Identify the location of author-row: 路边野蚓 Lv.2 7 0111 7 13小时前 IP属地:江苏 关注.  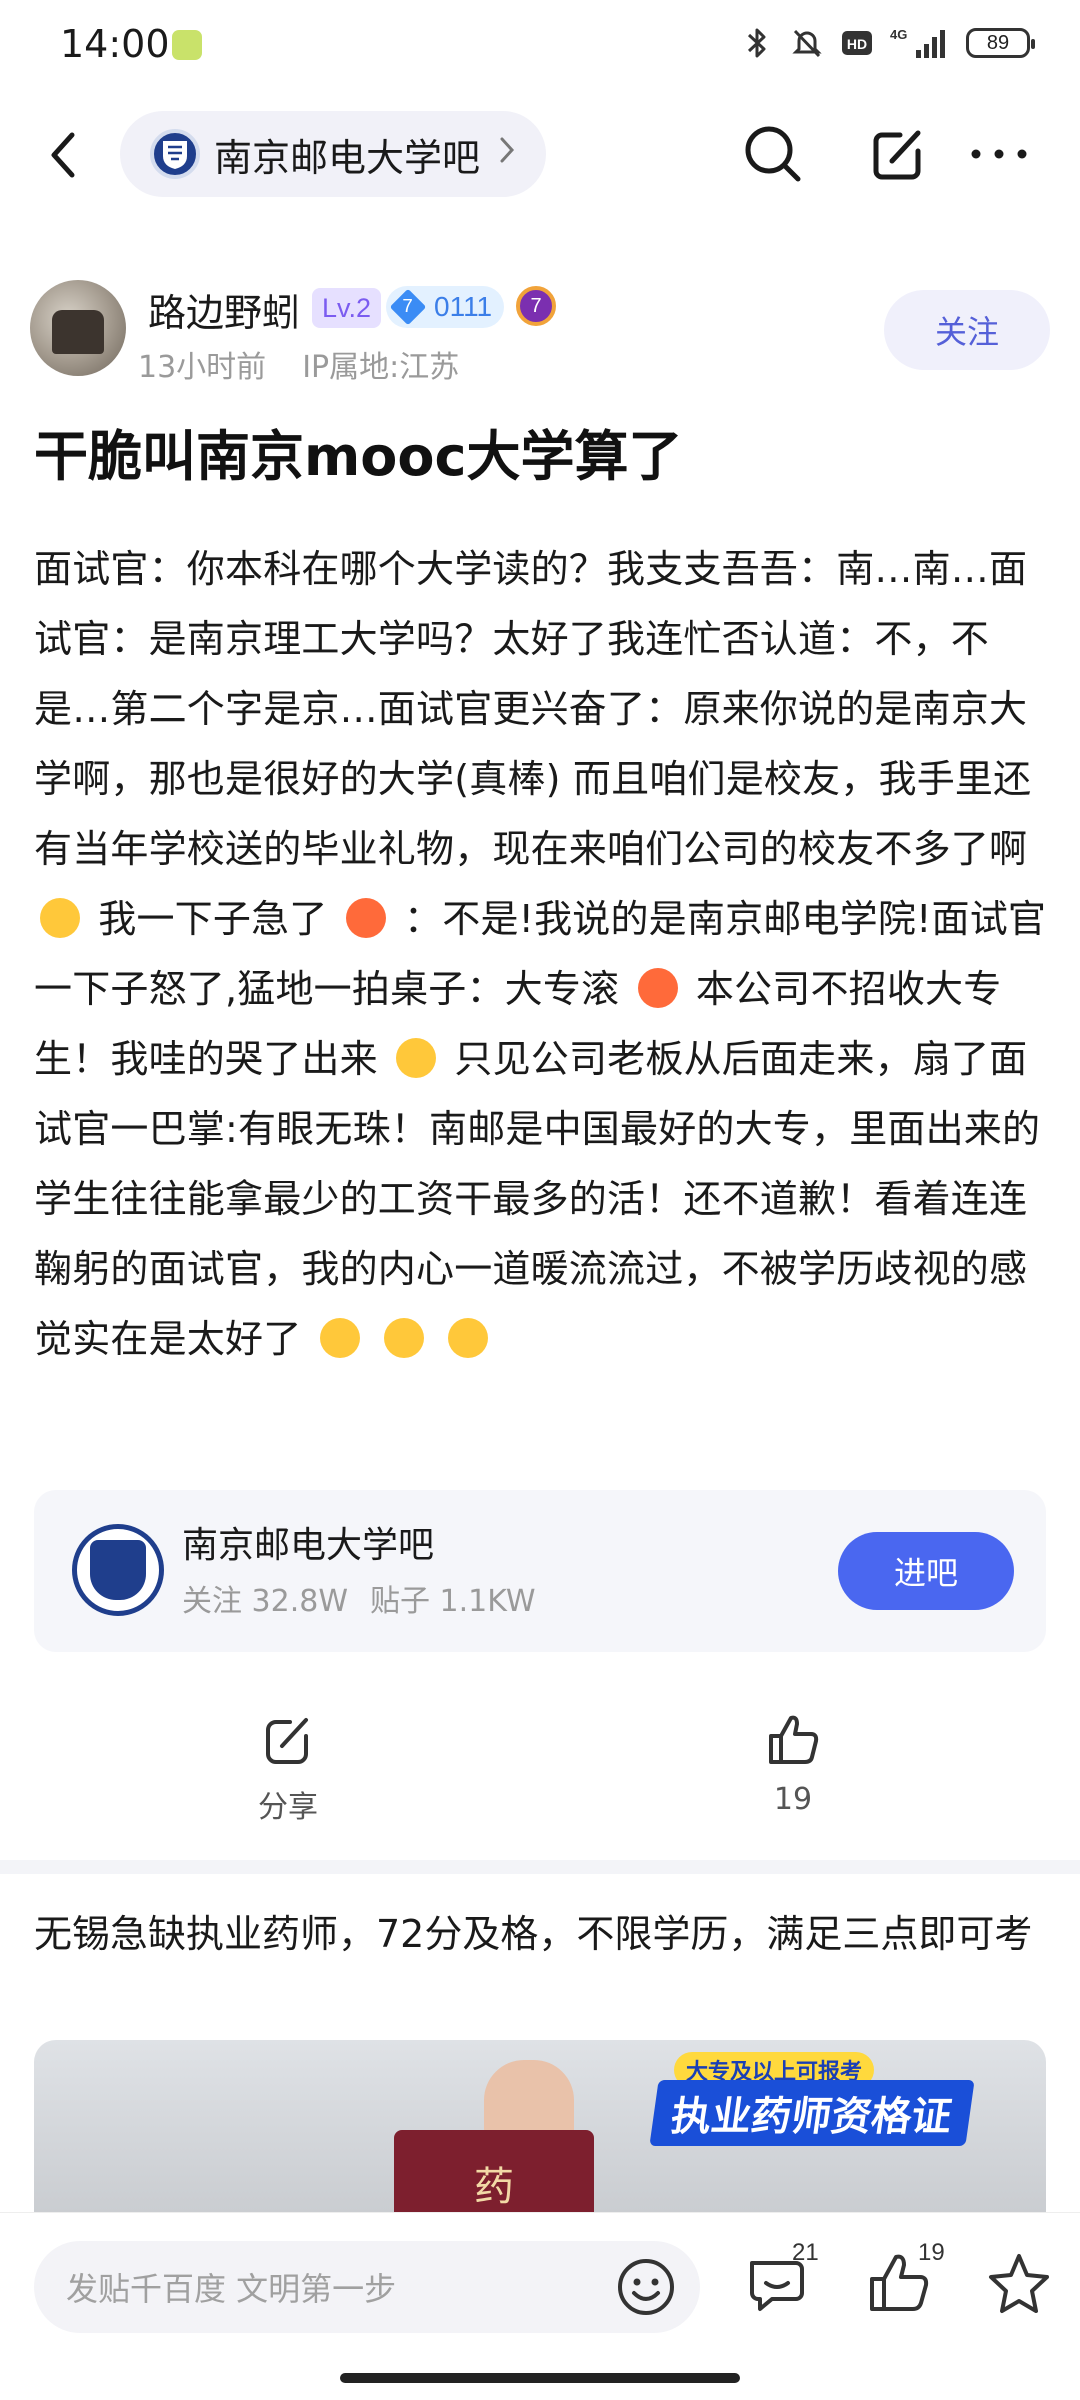
(540, 335).